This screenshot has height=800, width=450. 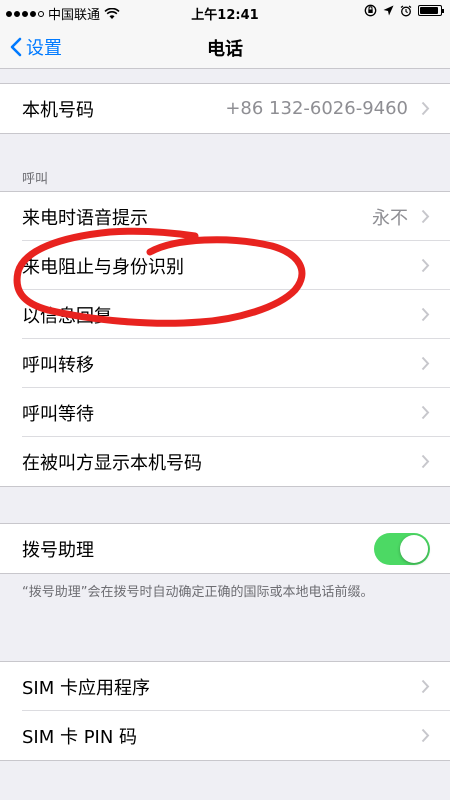 What do you see at coordinates (225, 461) in the screenshot?
I see `show-caller-id-row: 在被叫方显示本机号码` at bounding box center [225, 461].